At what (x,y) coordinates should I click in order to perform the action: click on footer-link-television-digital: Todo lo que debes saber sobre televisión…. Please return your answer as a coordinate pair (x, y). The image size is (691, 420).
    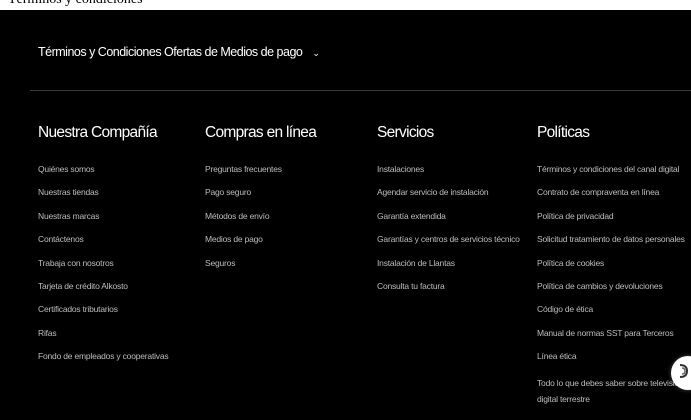
    Looking at the image, I should click on (614, 391).